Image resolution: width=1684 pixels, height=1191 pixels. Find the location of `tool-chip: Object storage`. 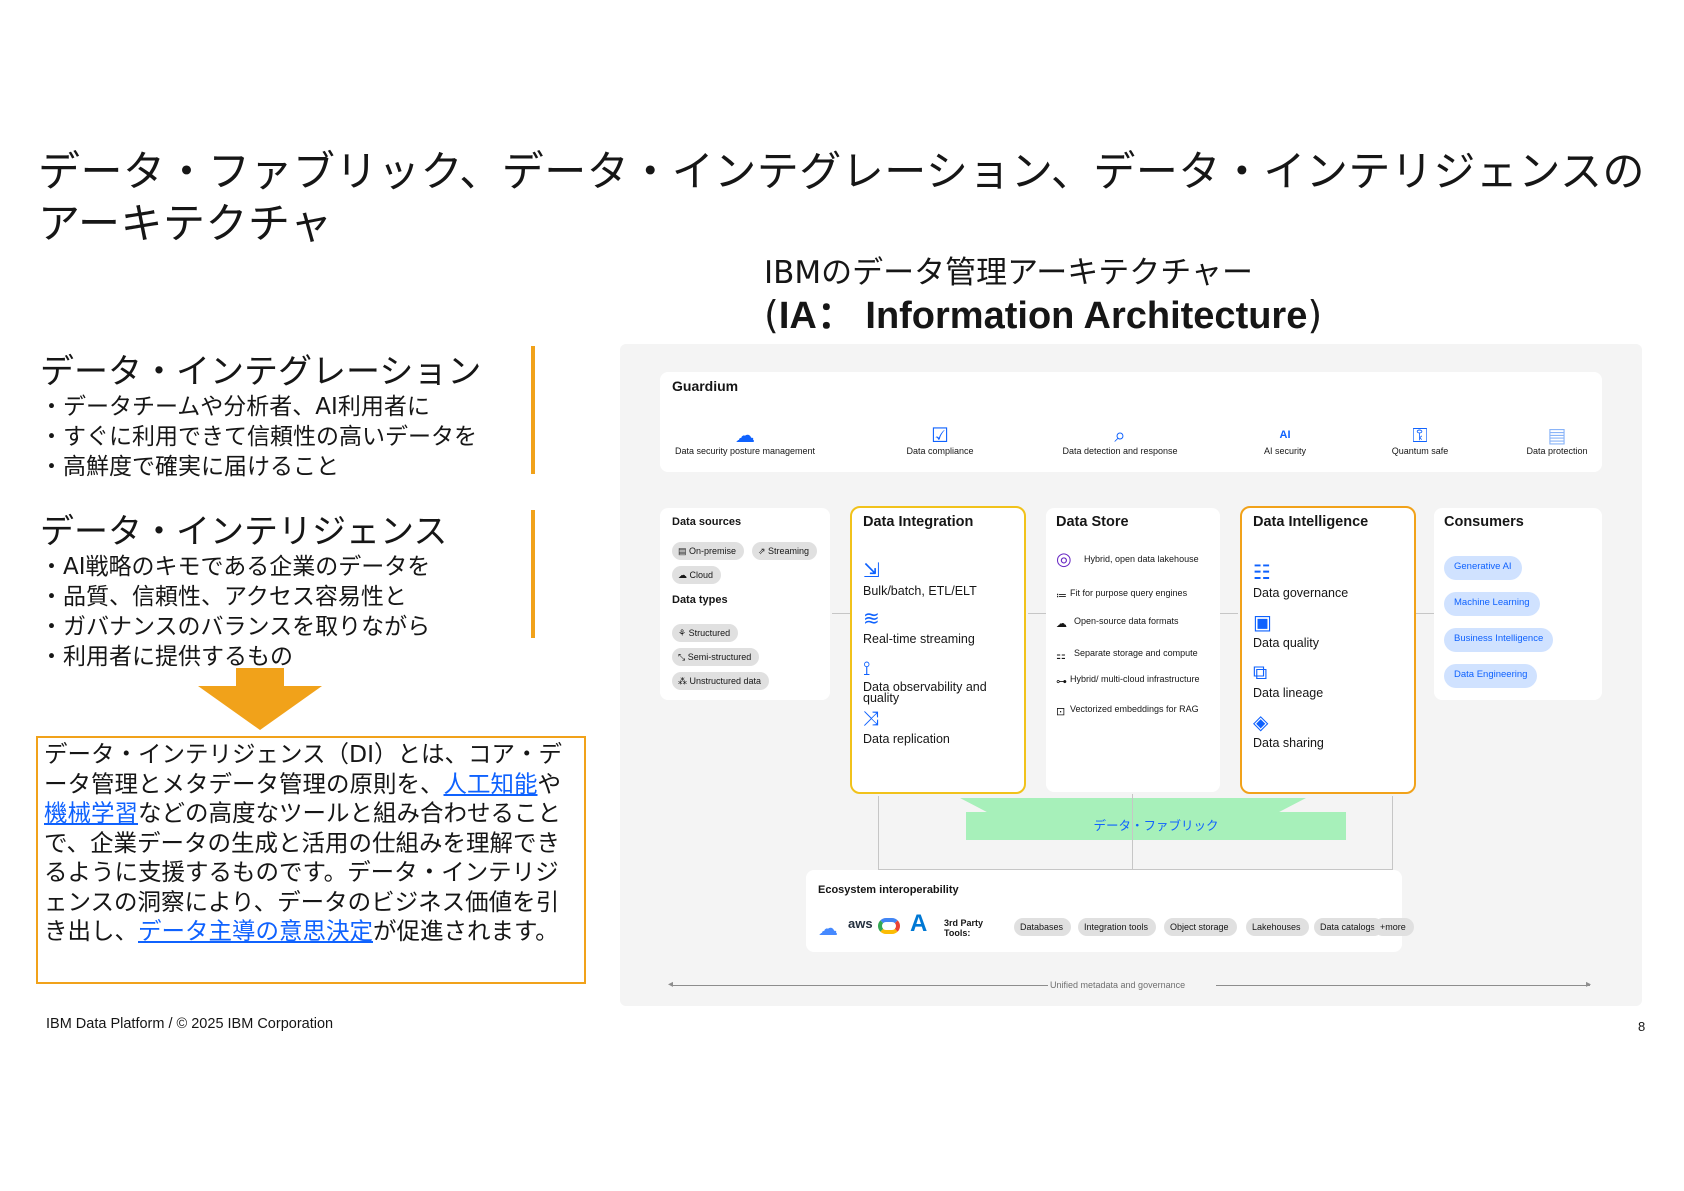

tool-chip: Object storage is located at coordinates (1200, 927).